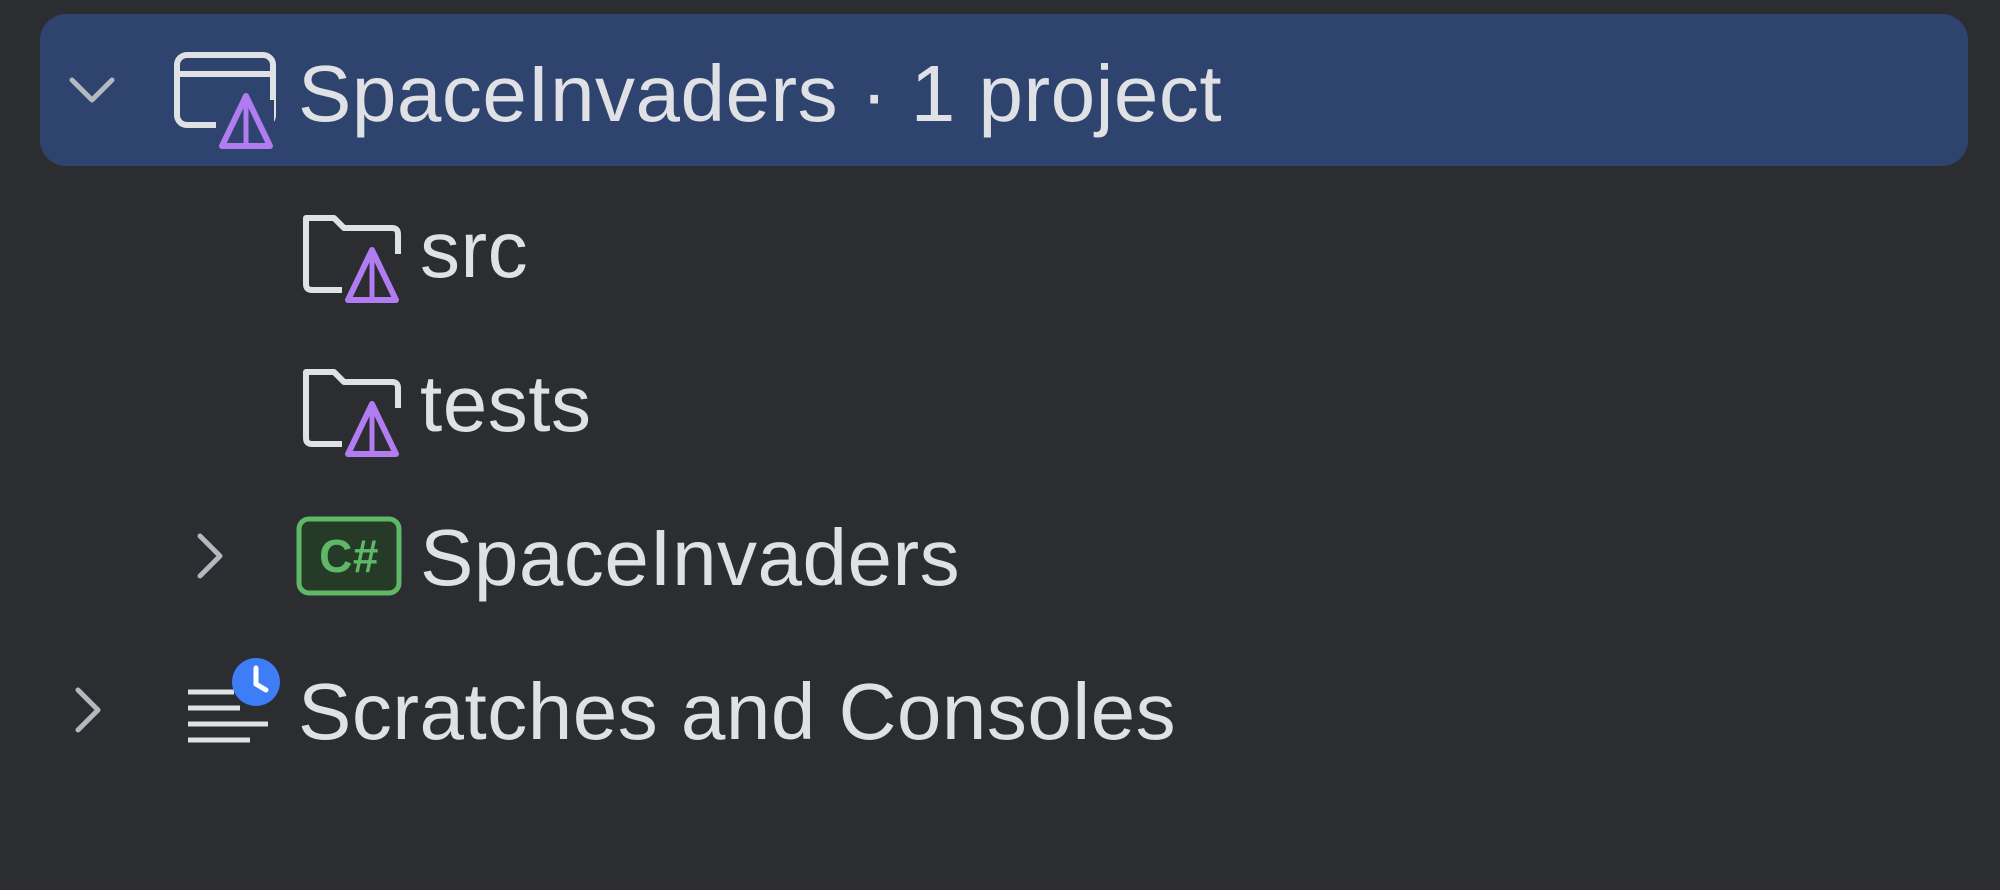 This screenshot has width=2000, height=890. I want to click on folder-label-tests: tests, so click(506, 403).